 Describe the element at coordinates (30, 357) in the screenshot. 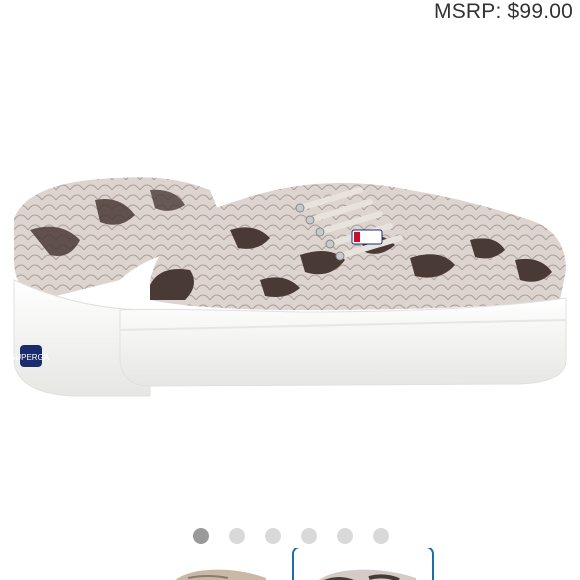

I see `svg-text: SUPERGA` at that location.